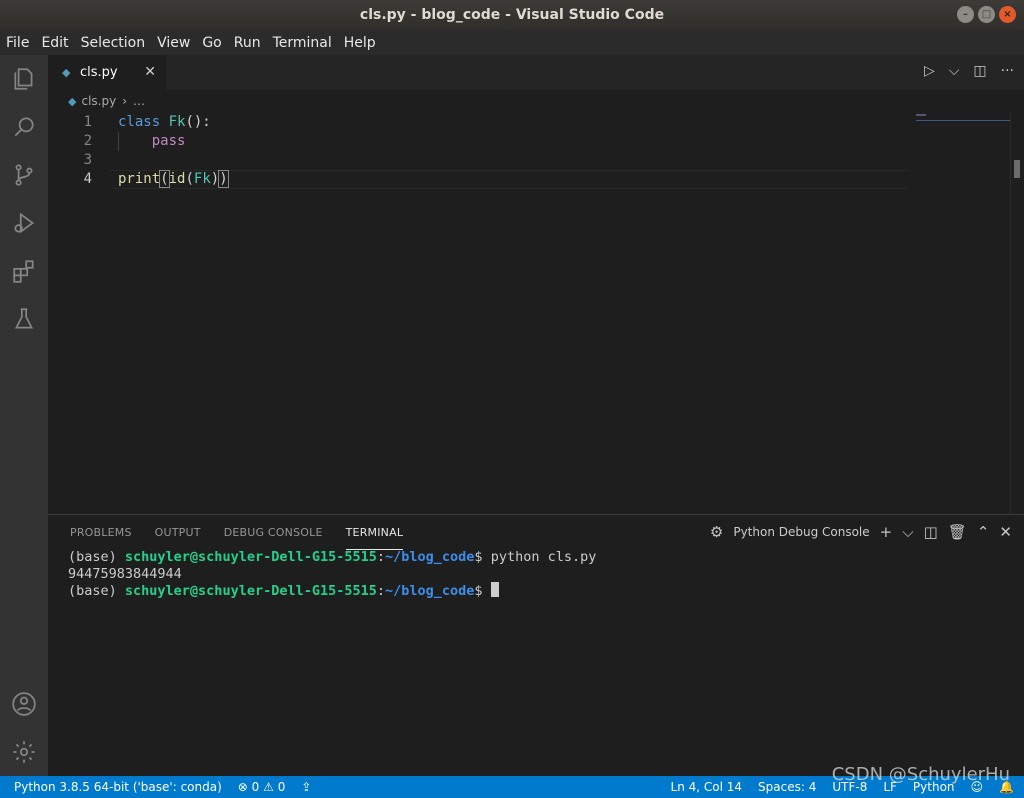 Image resolution: width=1024 pixels, height=798 pixels. I want to click on menu-run: Run, so click(247, 43).